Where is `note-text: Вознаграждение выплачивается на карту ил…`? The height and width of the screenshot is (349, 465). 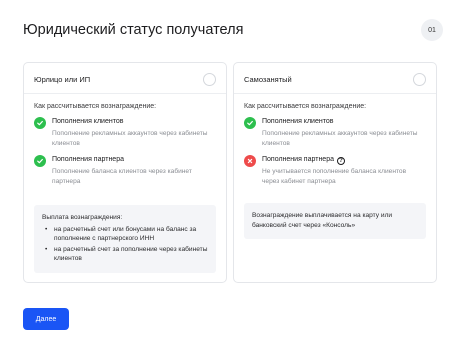
note-text: Вознаграждение выплачивается на карту ил… is located at coordinates (322, 220).